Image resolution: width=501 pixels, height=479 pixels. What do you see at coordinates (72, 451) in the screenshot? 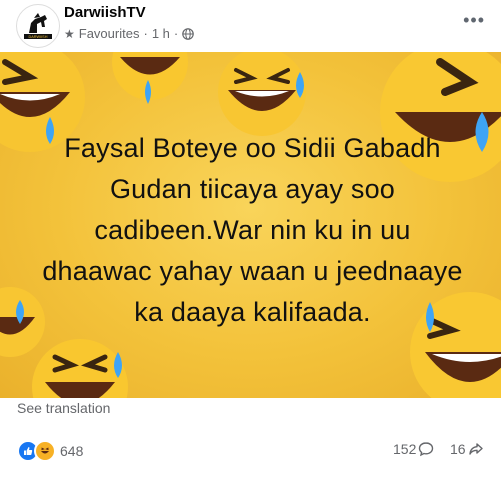
I see `reaction-count: 648` at bounding box center [72, 451].